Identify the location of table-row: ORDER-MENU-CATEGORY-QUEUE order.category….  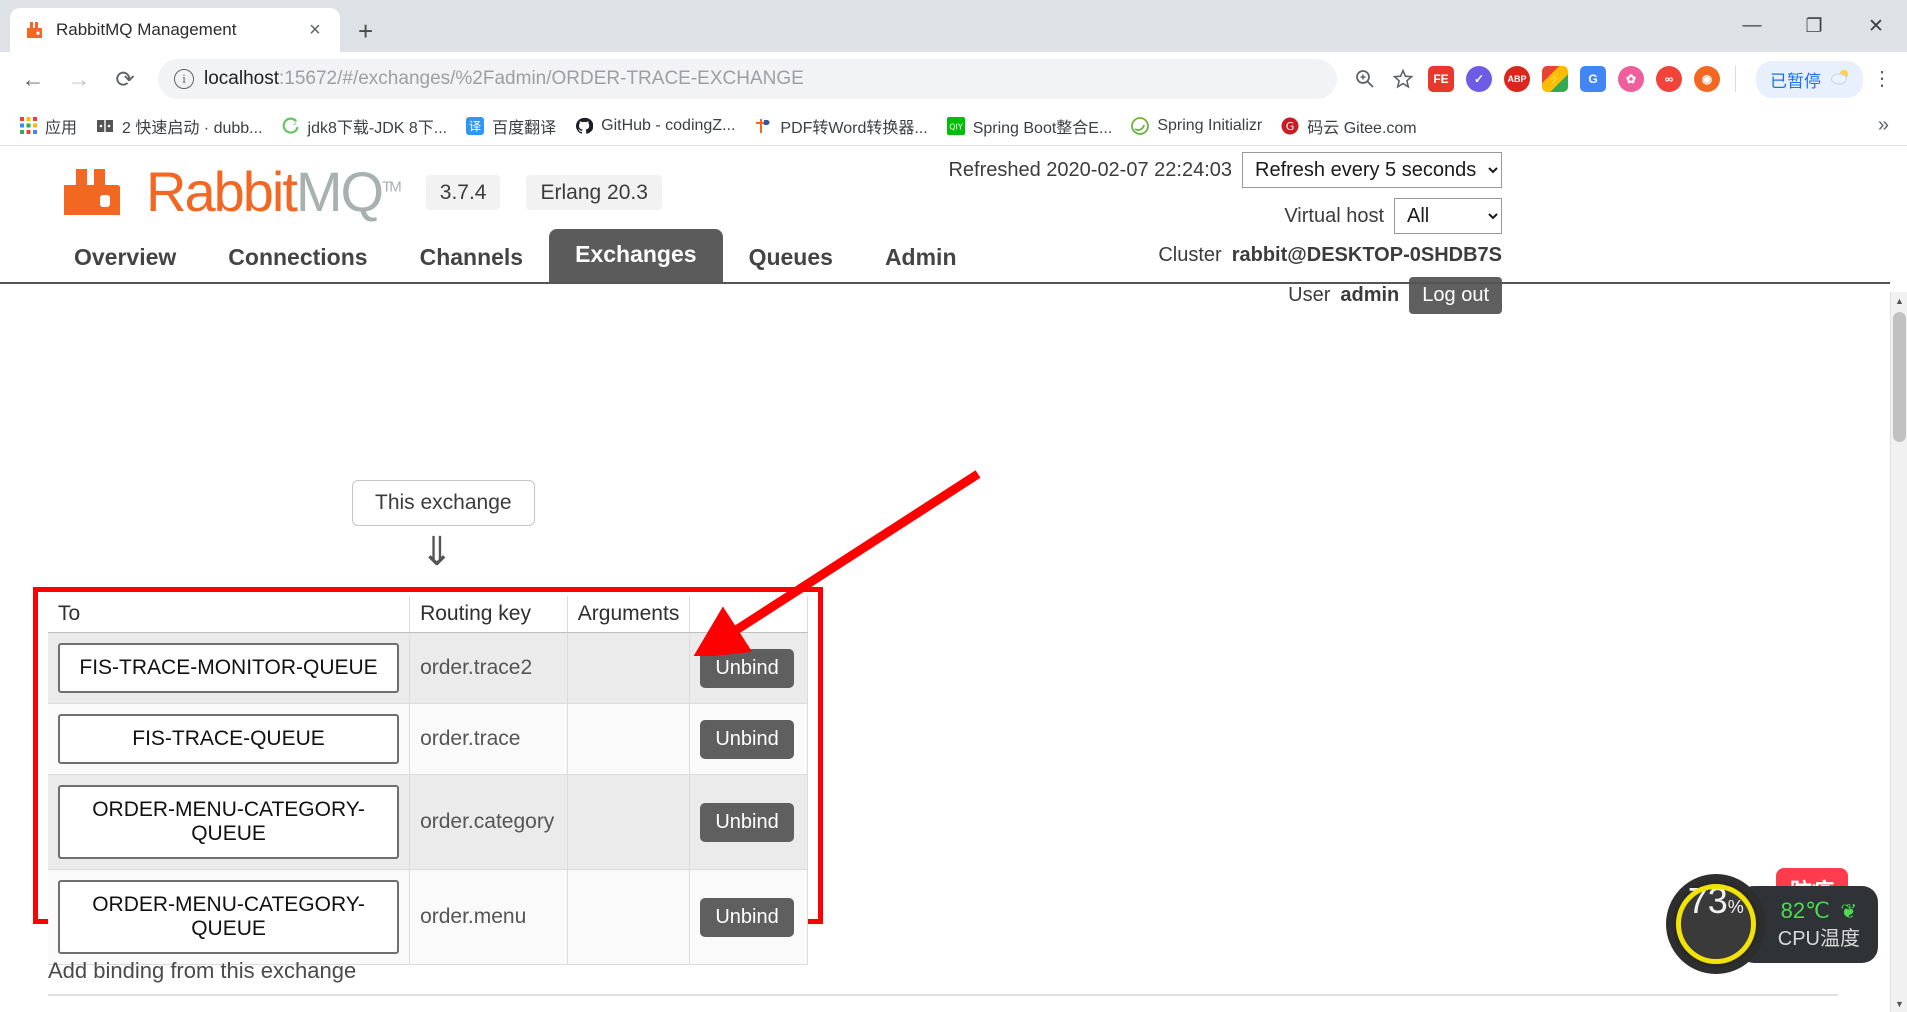
(428, 822).